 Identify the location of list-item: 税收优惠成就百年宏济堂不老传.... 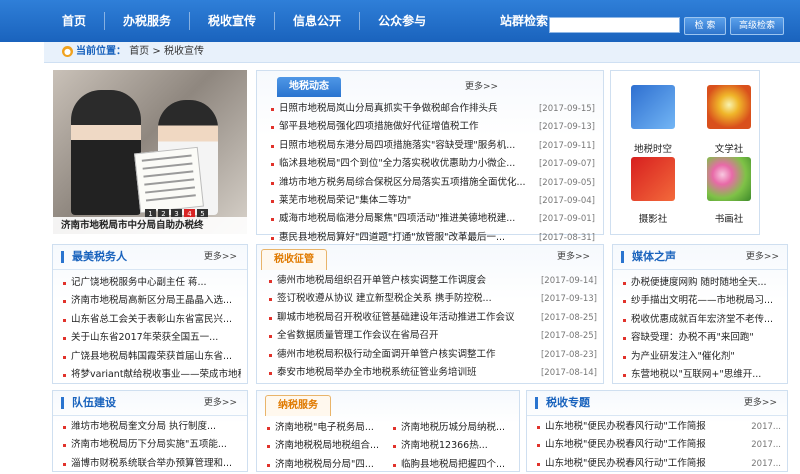
(703, 320).